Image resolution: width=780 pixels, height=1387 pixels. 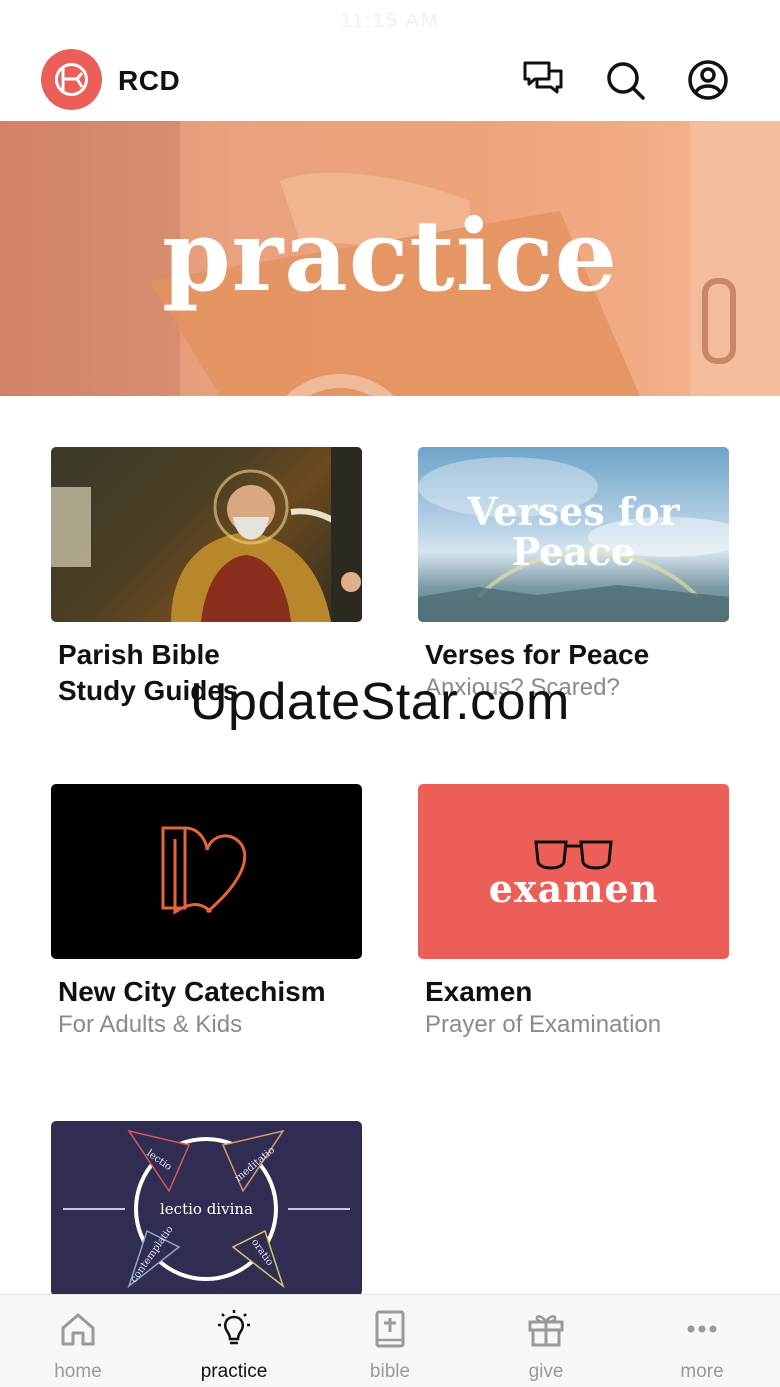 What do you see at coordinates (573, 888) in the screenshot?
I see `examen-thumb-text: examen` at bounding box center [573, 888].